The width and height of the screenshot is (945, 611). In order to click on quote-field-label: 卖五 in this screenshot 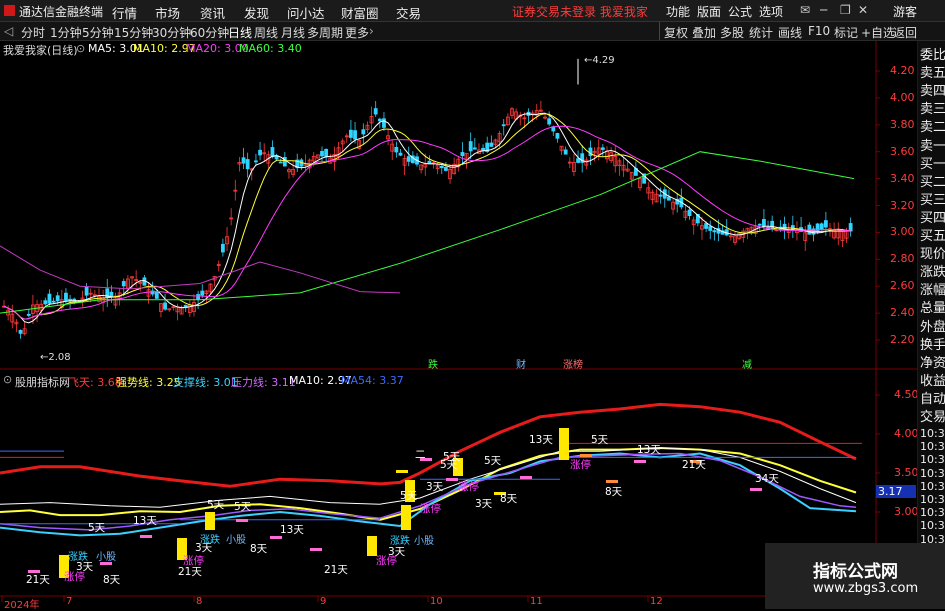, I will do `click(932, 71)`.